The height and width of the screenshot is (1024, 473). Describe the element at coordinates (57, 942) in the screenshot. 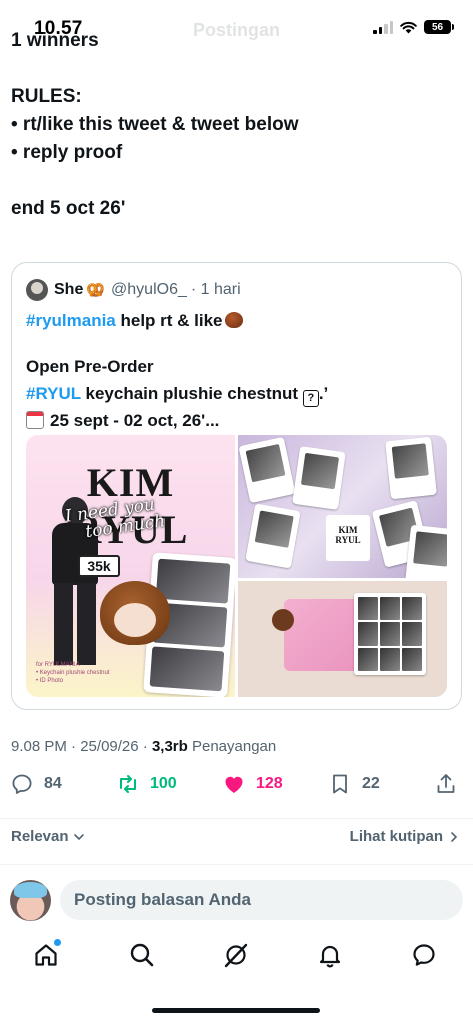

I see `notification-dot` at that location.